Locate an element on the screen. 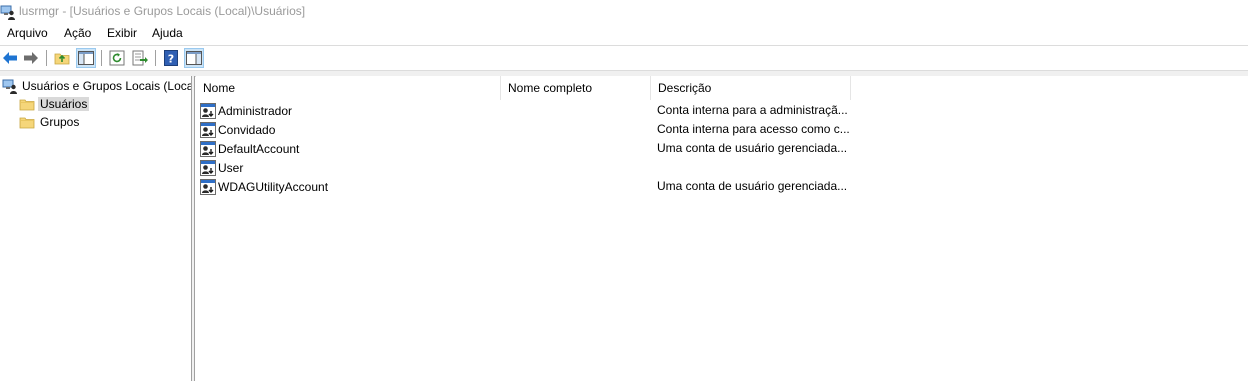  list-row-user: User is located at coordinates (546, 167).